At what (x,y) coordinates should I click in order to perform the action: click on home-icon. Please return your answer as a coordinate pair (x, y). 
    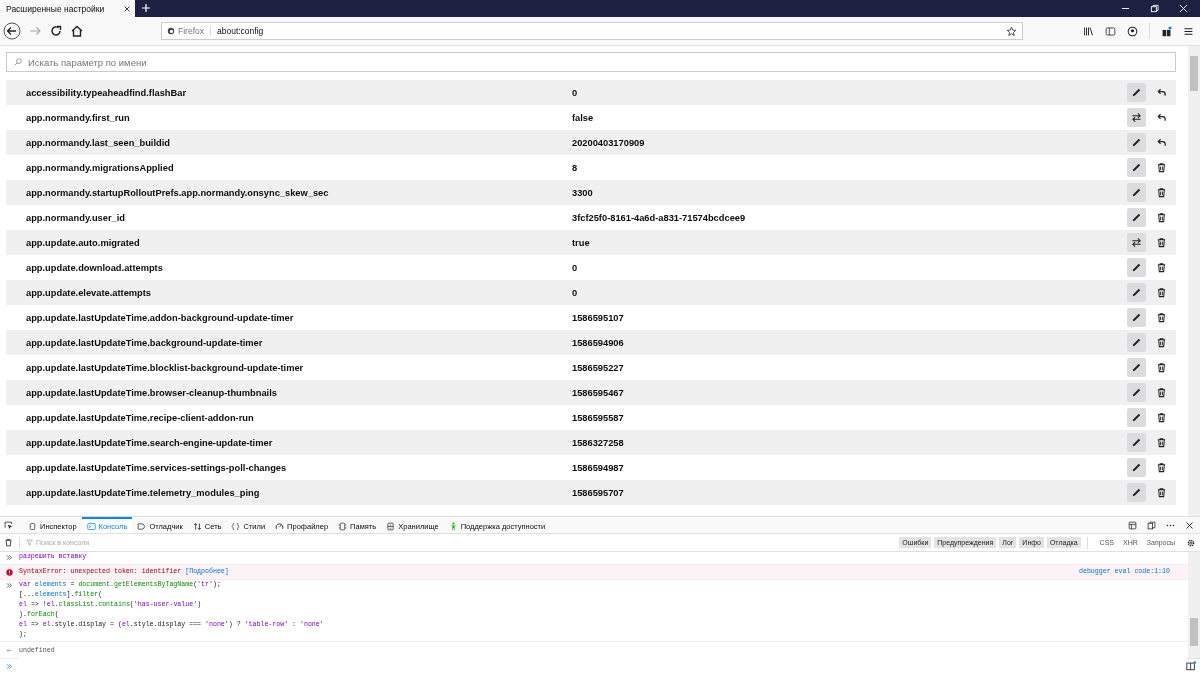
    Looking at the image, I should click on (77, 31).